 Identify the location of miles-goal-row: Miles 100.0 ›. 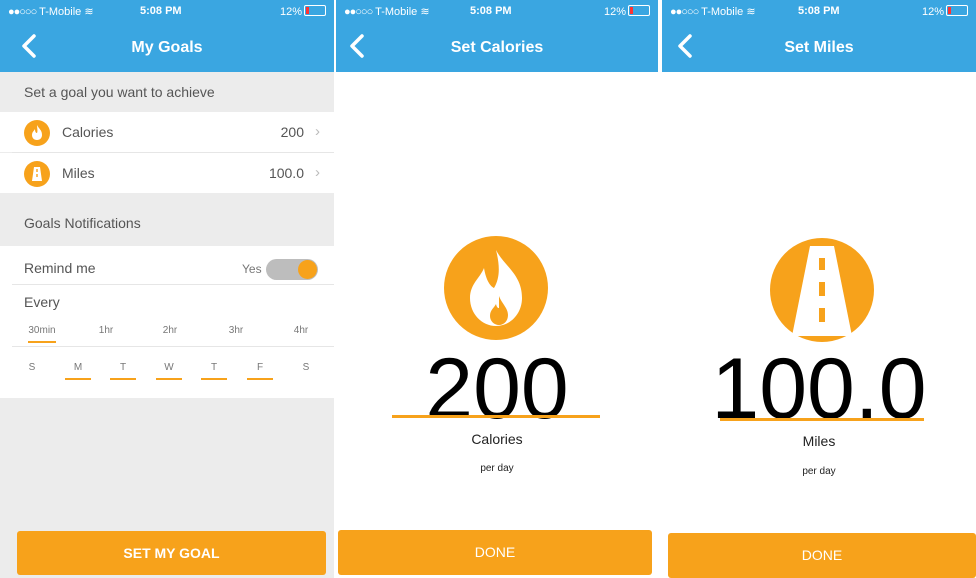
(167, 173).